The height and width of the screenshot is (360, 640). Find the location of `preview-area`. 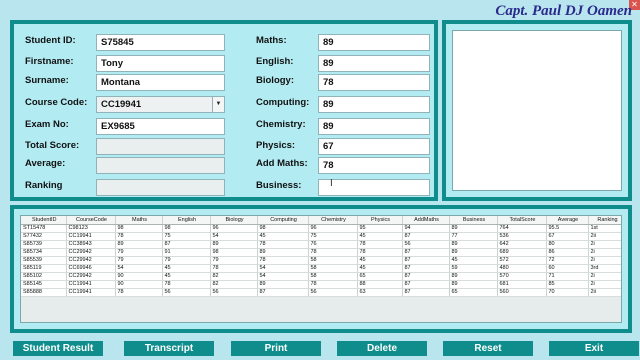

preview-area is located at coordinates (537, 110).